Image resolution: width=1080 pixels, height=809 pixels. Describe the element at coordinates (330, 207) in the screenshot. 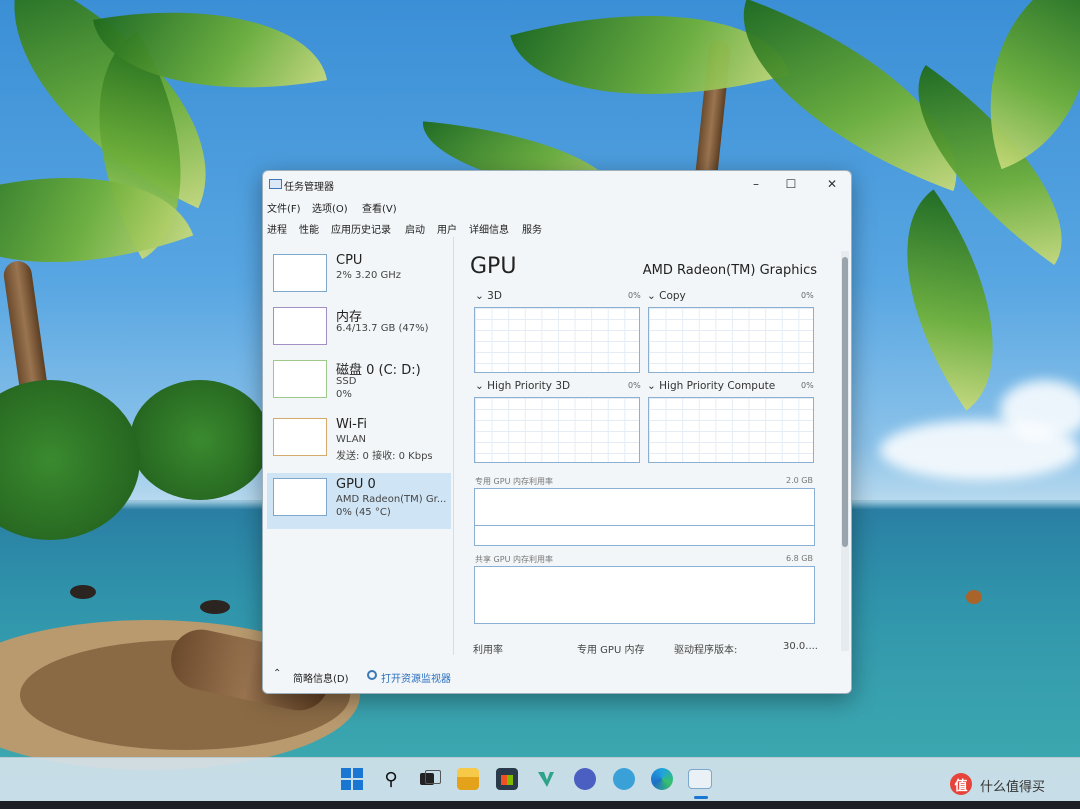

I see `menu-options: 选项(O)` at that location.